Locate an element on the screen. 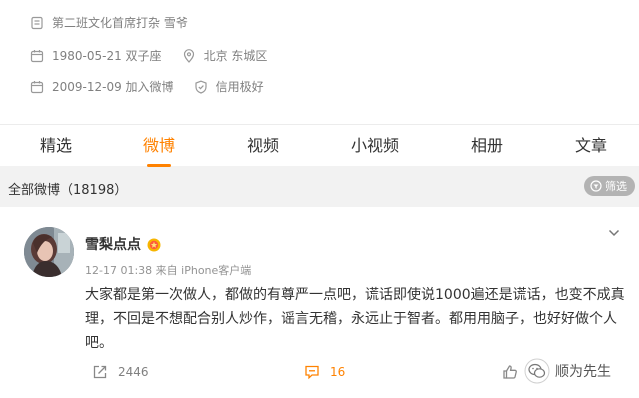 The height and width of the screenshot is (398, 639). gold-badge-icon is located at coordinates (154, 244).